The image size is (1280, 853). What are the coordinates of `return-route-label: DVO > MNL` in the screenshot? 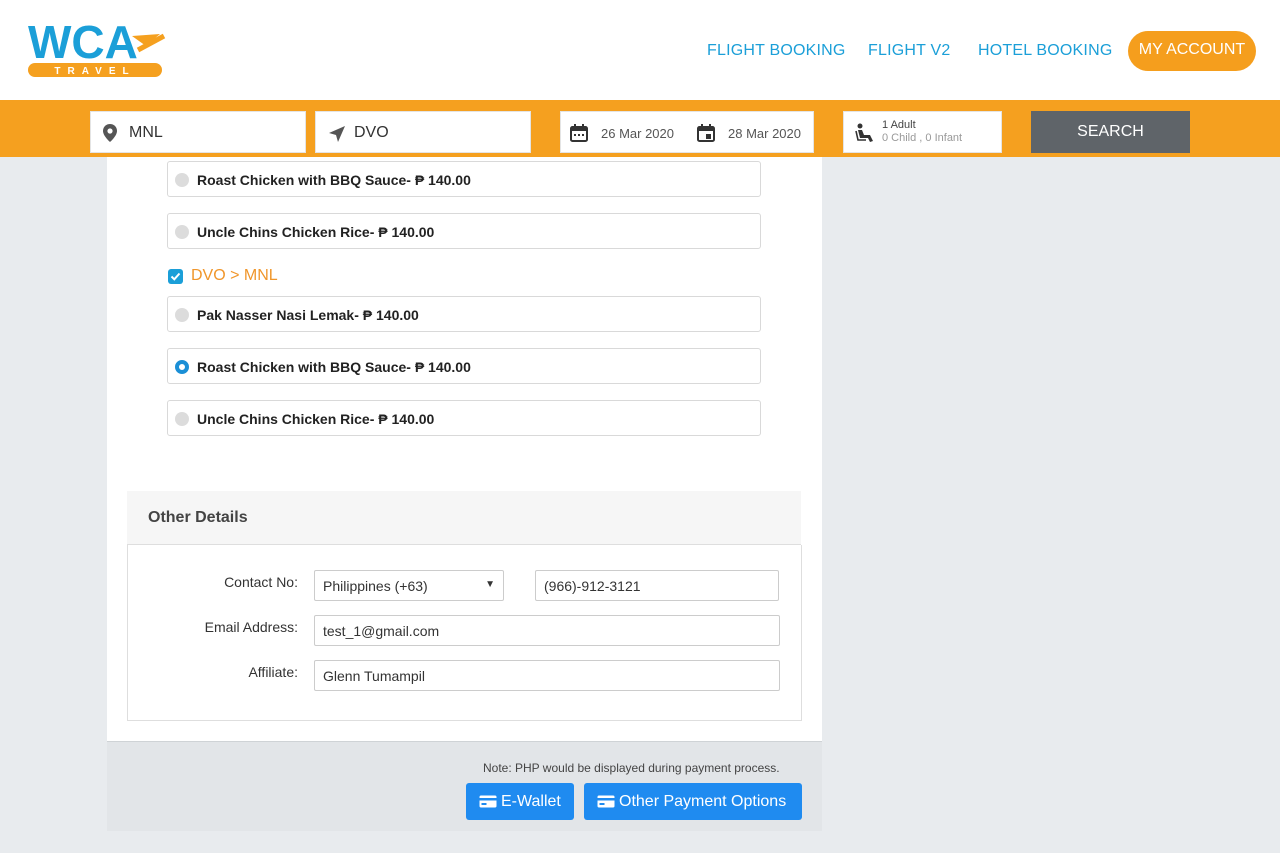 It's located at (234, 275).